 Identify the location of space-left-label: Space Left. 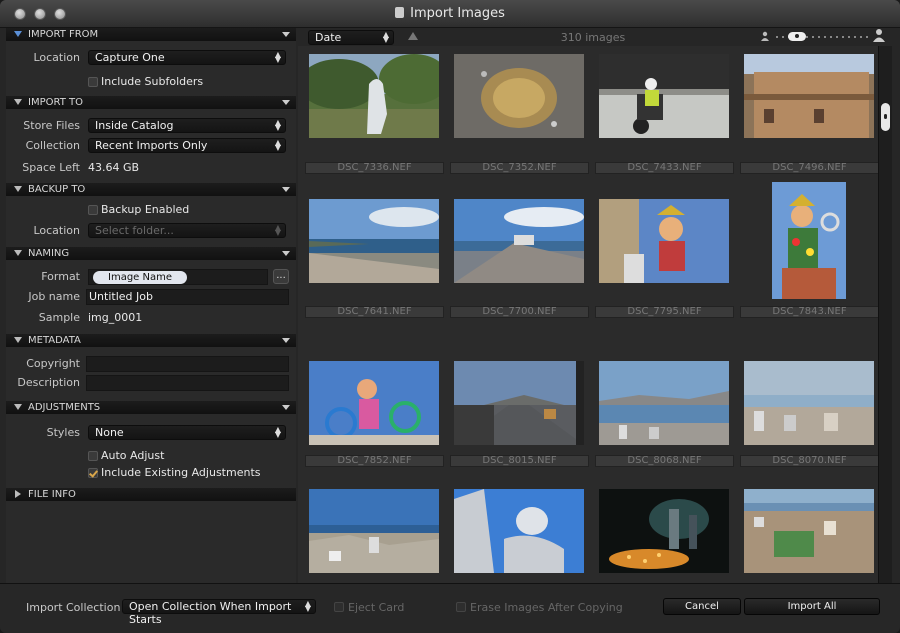
(51, 167).